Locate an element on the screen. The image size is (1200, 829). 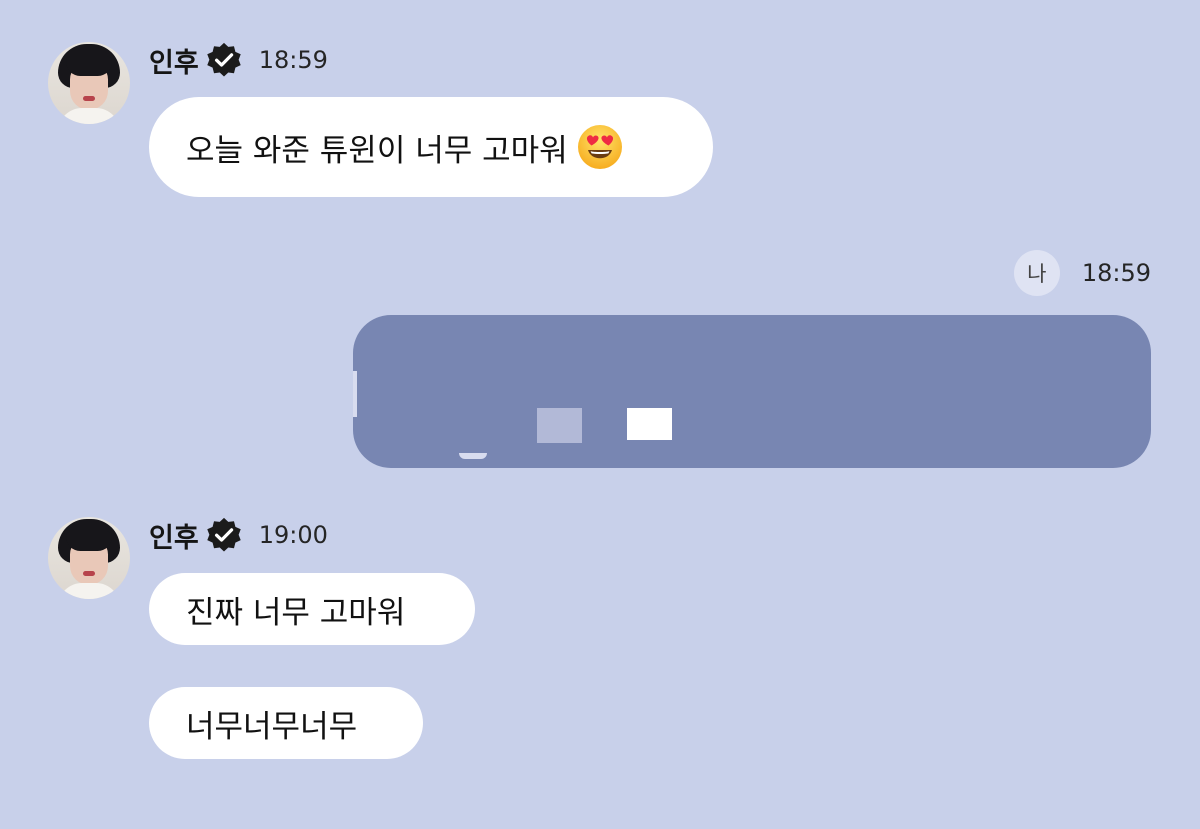
self-avatar-badge: 나 is located at coordinates (1036, 273).